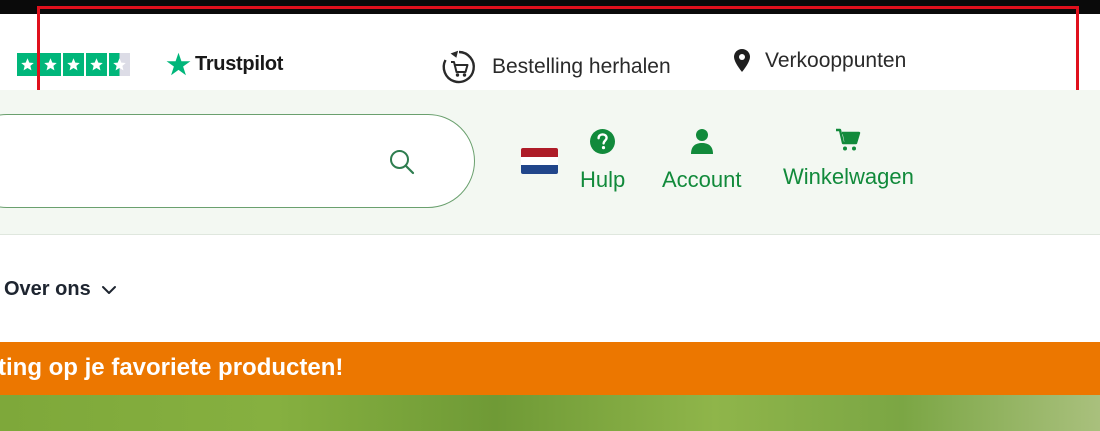 The height and width of the screenshot is (431, 1100). I want to click on stores-label: Verkooppunten, so click(836, 60).